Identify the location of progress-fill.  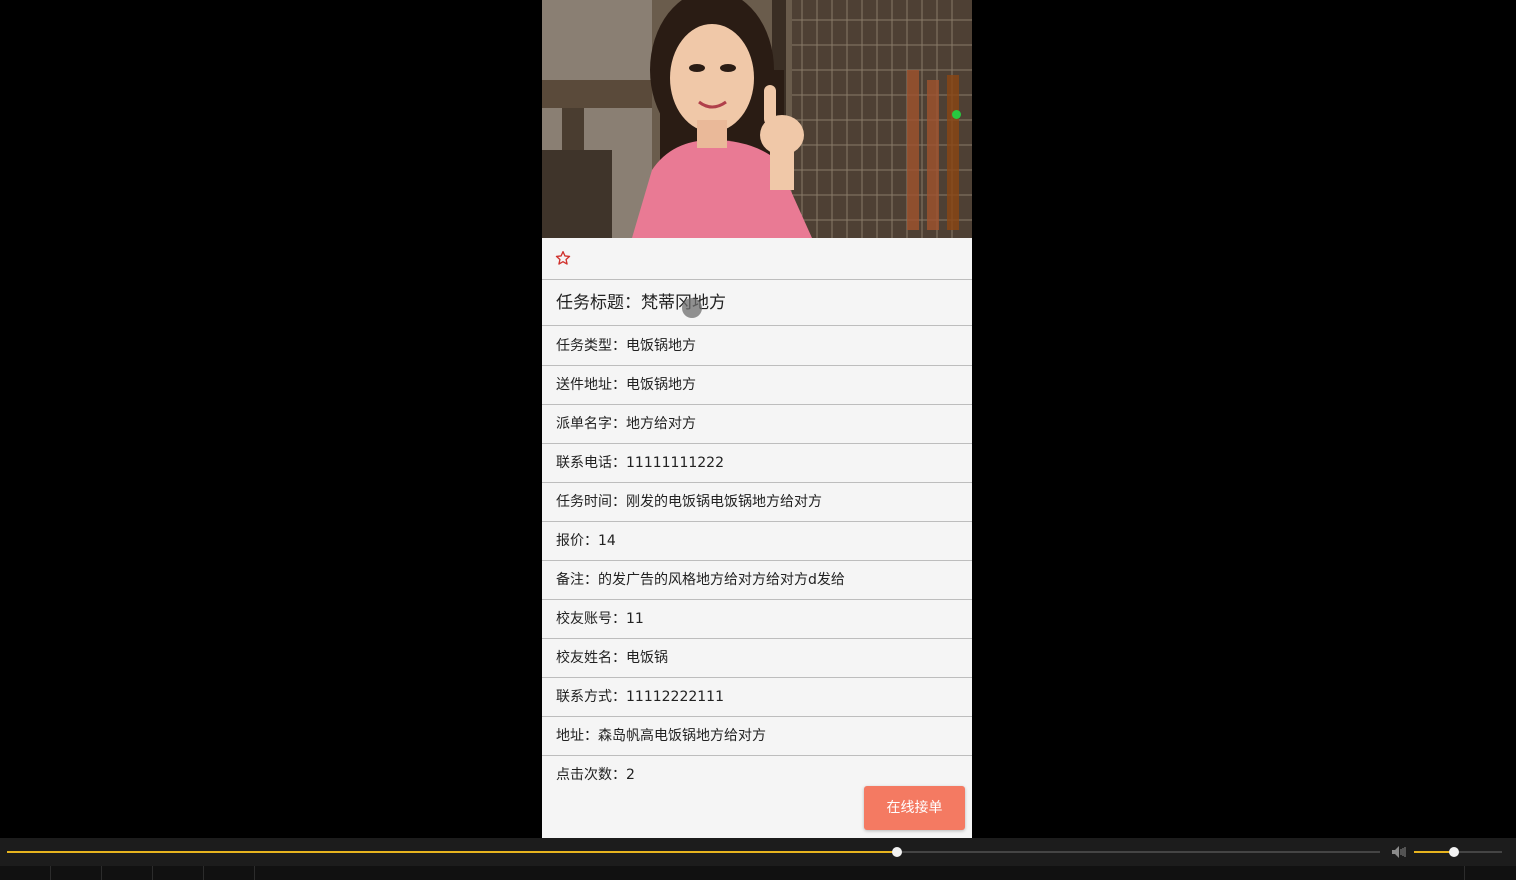
(452, 852).